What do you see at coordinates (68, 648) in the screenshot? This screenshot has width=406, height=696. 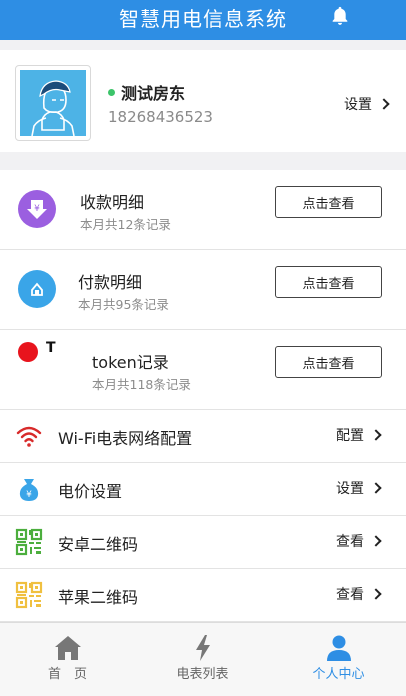 I see `home-icon` at bounding box center [68, 648].